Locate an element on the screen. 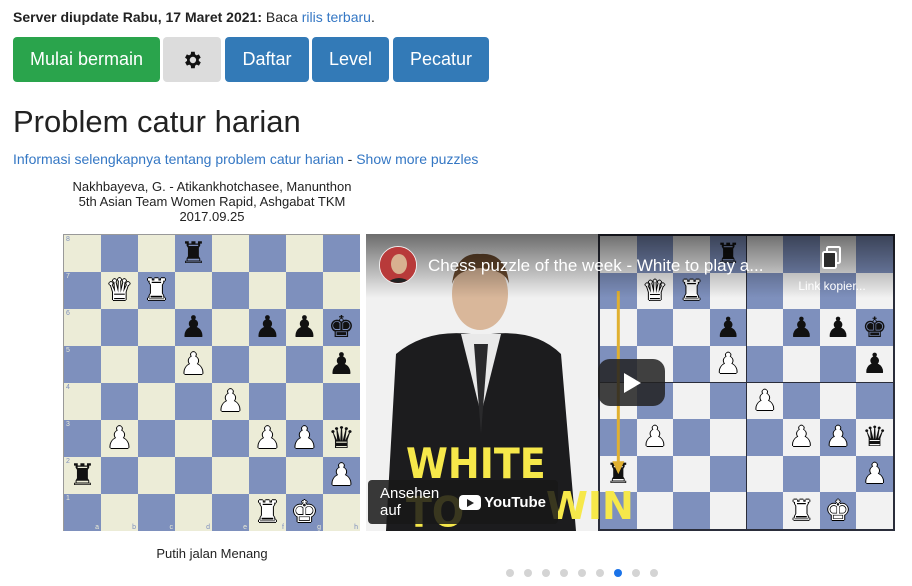 Image resolution: width=912 pixels, height=586 pixels. square-a4: 4 is located at coordinates (82, 401).